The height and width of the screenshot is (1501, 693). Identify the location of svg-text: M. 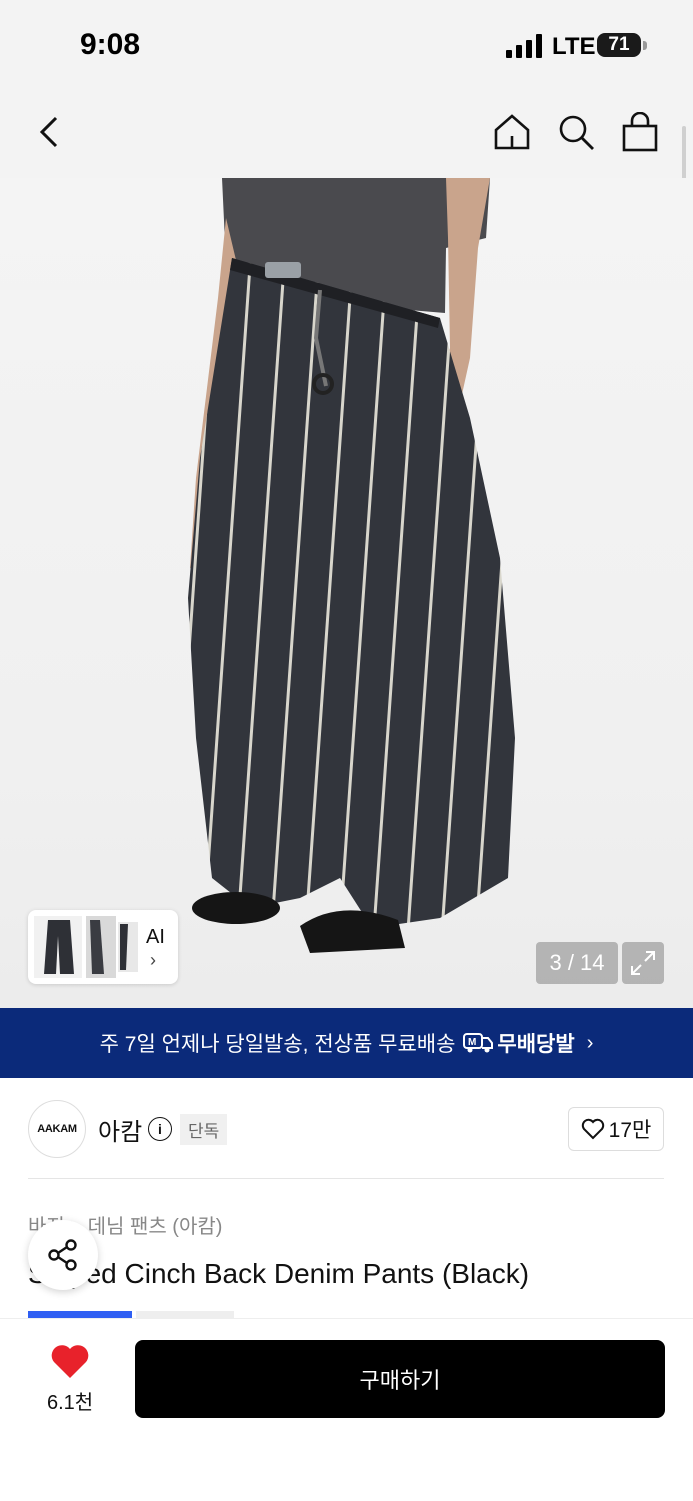
(472, 1042).